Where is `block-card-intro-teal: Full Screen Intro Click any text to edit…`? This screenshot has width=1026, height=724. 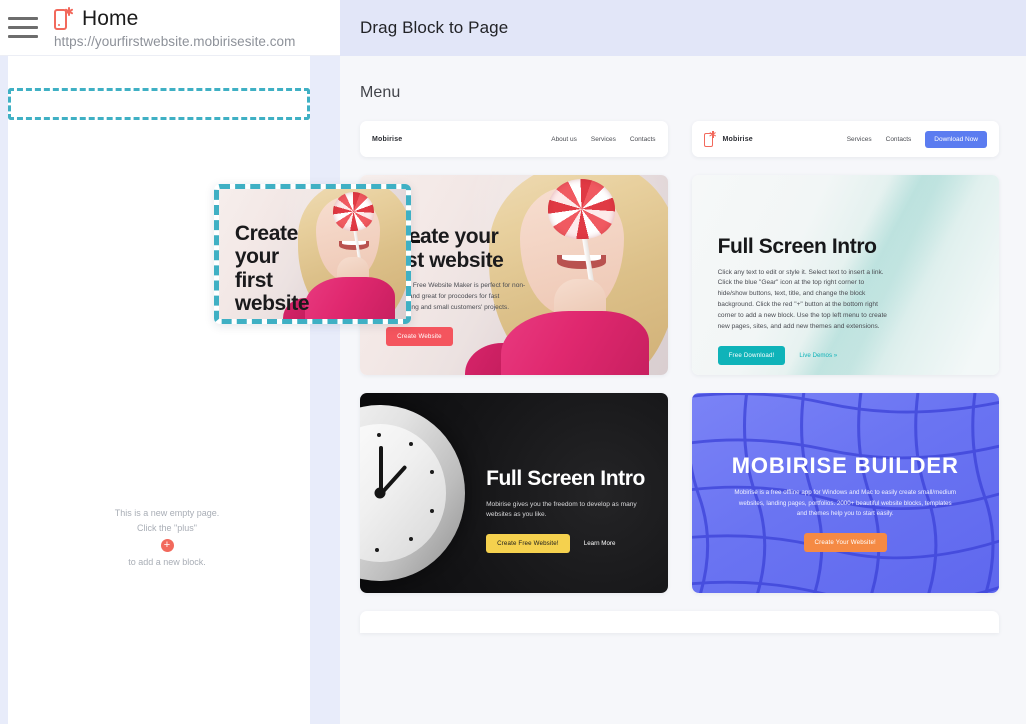 block-card-intro-teal: Full Screen Intro Click any text to edit… is located at coordinates (845, 275).